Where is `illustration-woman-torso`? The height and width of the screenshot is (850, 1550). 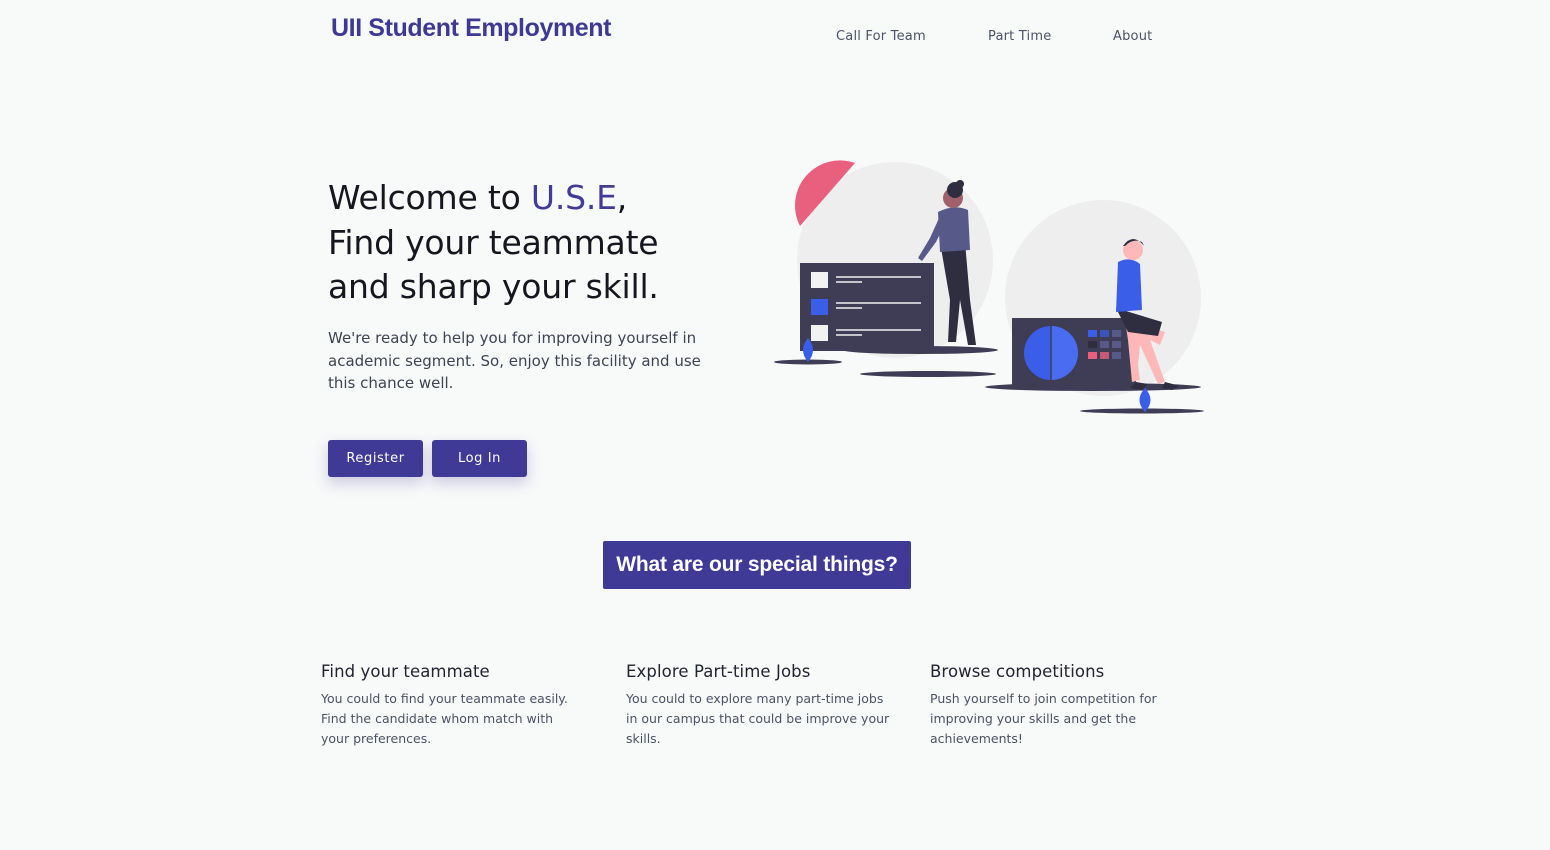 illustration-woman-torso is located at coordinates (954, 229).